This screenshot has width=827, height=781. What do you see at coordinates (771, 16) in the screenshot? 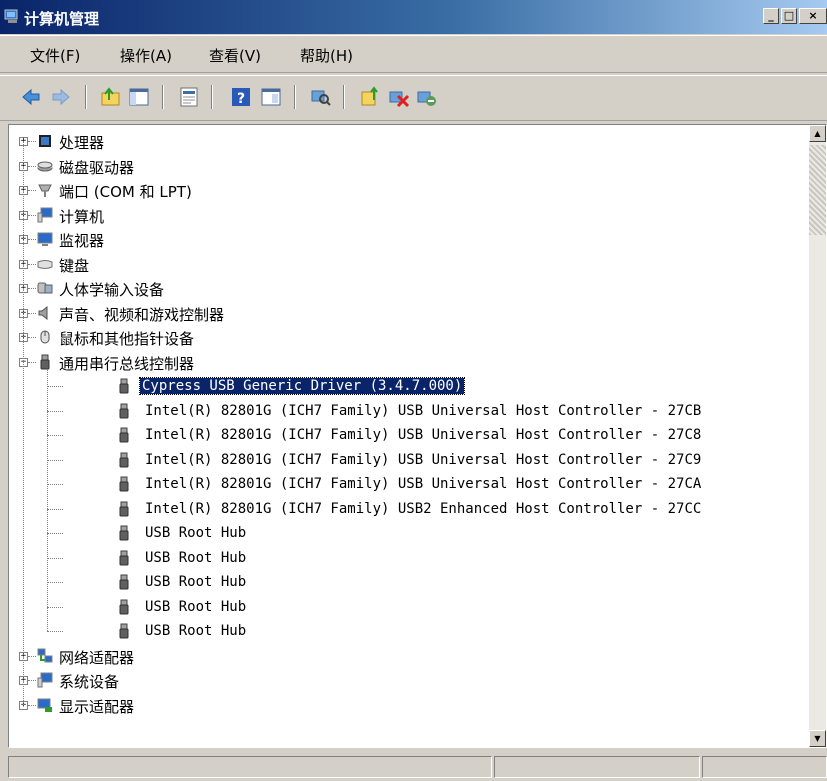
I see `minimize-button: _` at bounding box center [771, 16].